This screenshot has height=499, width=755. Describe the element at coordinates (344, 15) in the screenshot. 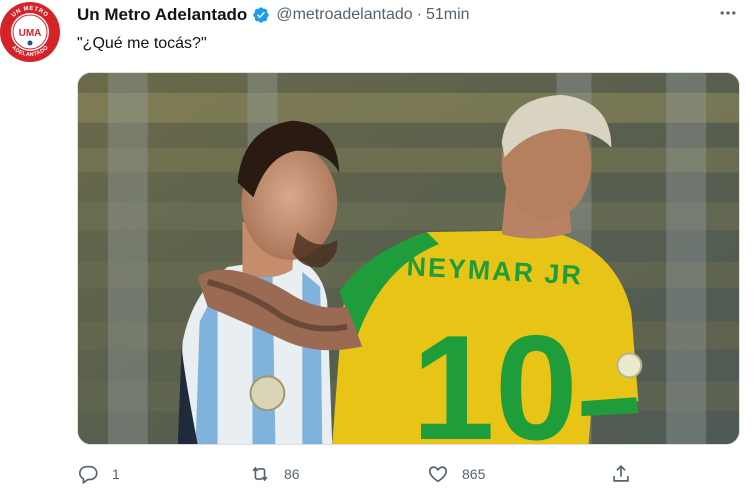

I see `account-handle: @metroadelantado` at that location.